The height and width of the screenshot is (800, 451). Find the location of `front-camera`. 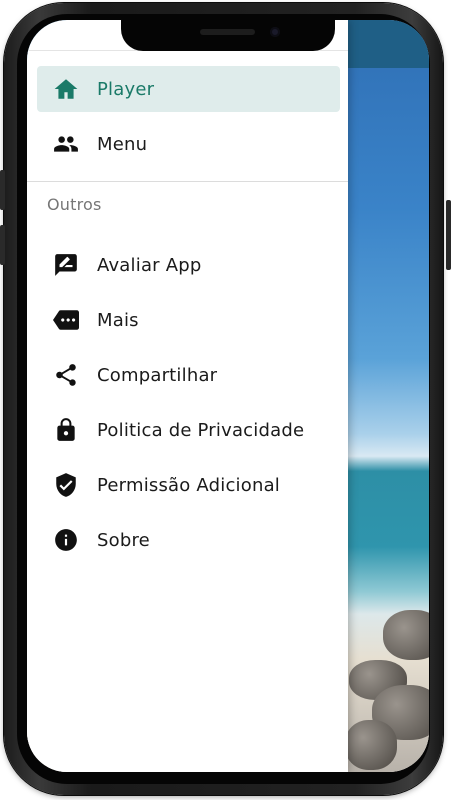

front-camera is located at coordinates (275, 32).